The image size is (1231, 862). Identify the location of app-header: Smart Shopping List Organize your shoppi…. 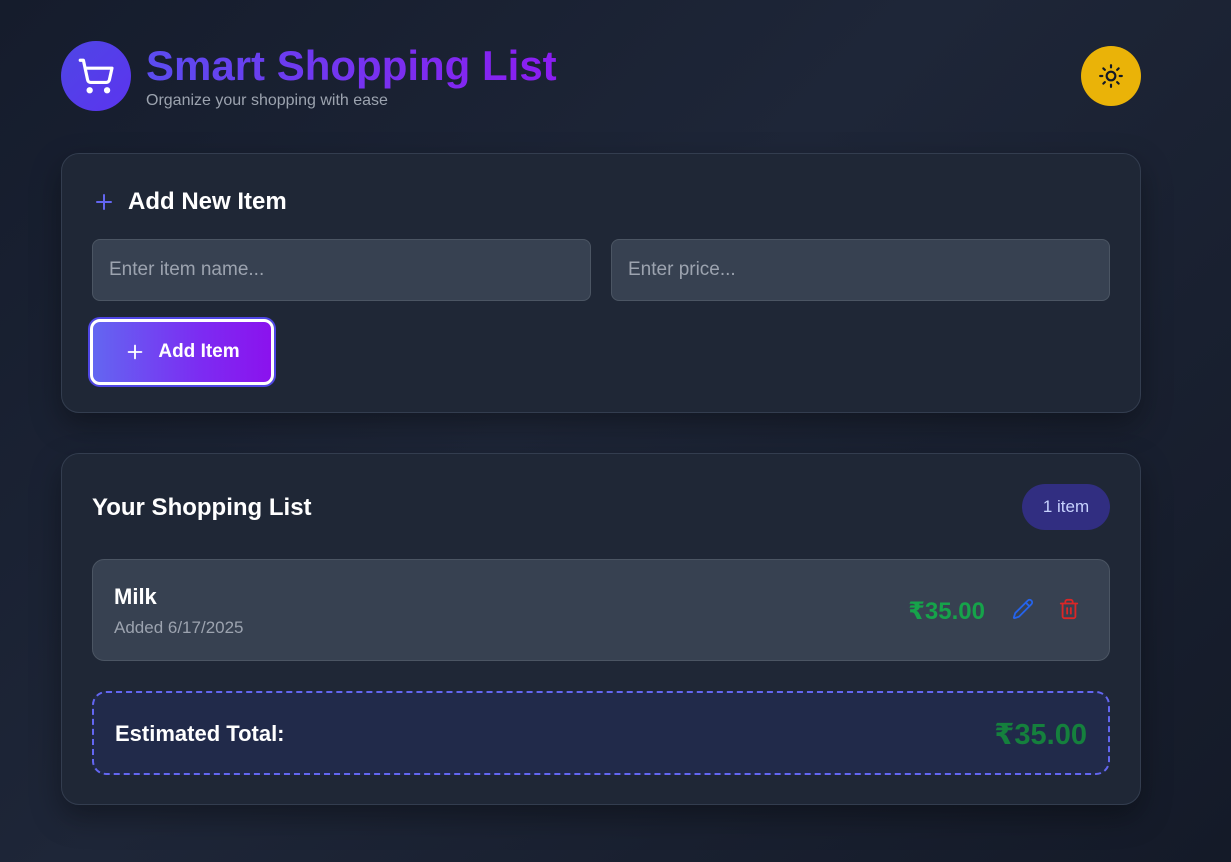
(601, 76).